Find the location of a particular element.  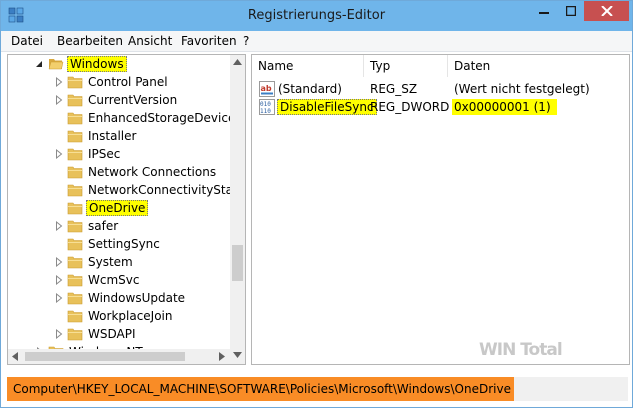

tree-item-wcmsvc: WcmSvc is located at coordinates (119, 280).